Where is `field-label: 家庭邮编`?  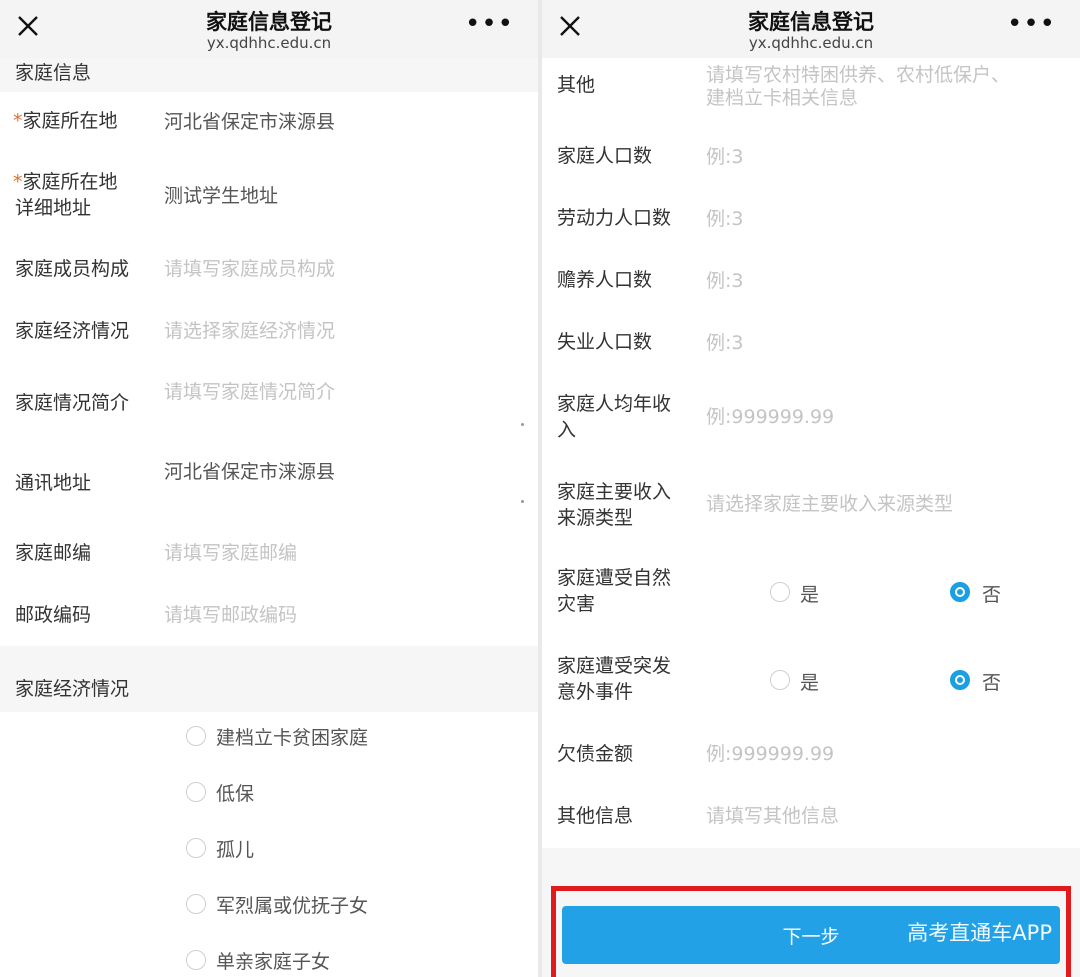 field-label: 家庭邮编 is located at coordinates (53, 553).